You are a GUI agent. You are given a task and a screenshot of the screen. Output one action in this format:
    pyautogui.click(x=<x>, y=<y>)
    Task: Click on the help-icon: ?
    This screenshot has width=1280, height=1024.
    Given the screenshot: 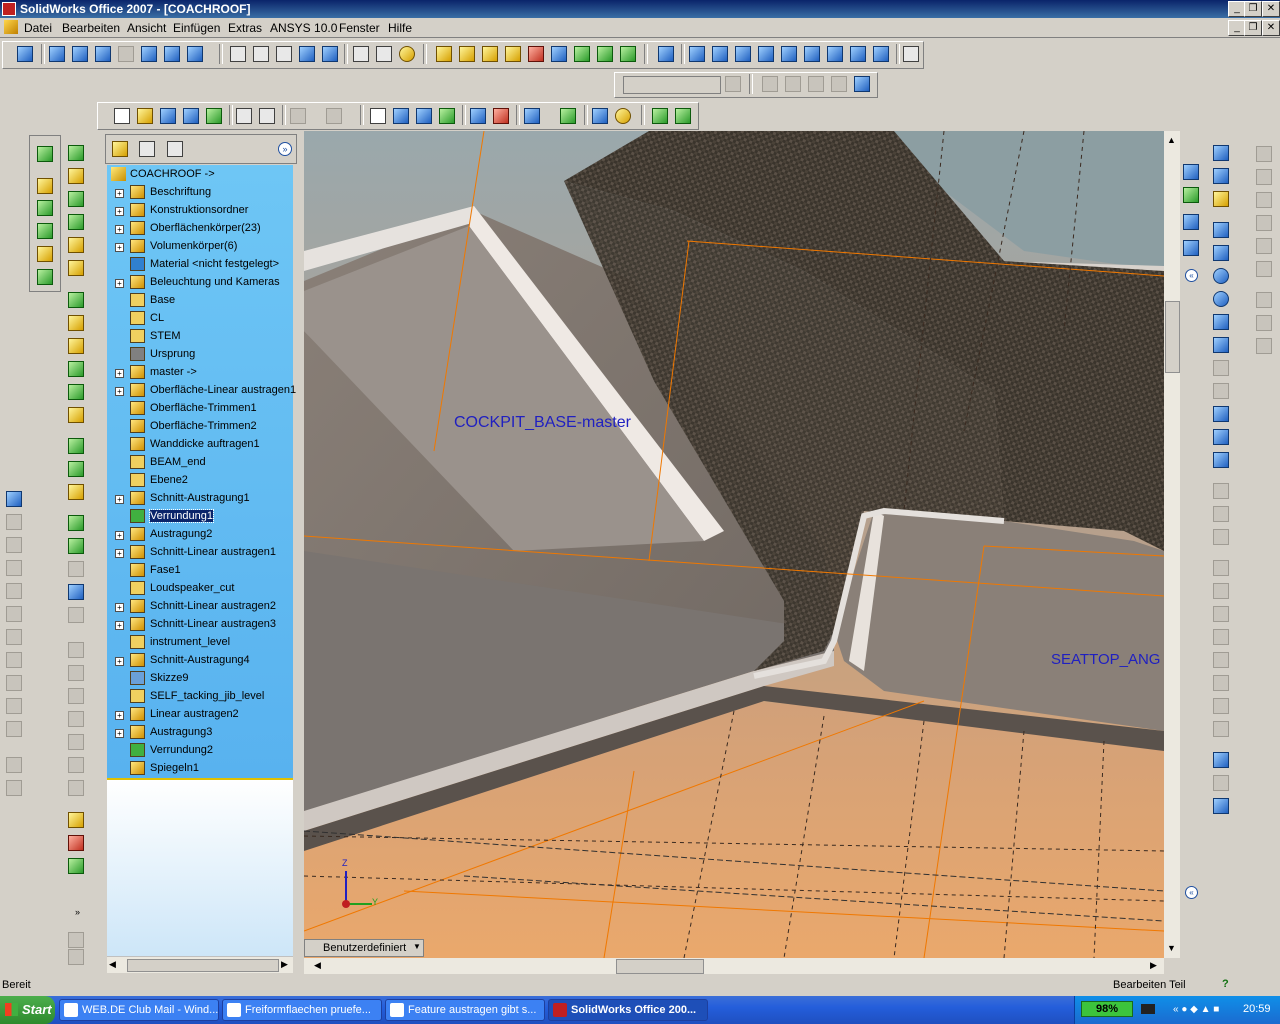 What is the action you would take?
    pyautogui.click(x=1225, y=984)
    